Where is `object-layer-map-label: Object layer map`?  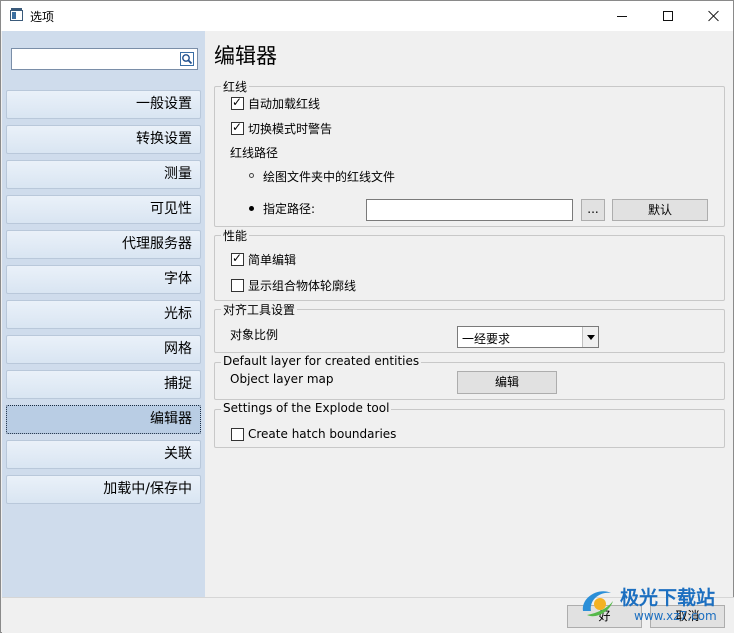 object-layer-map-label: Object layer map is located at coordinates (282, 379).